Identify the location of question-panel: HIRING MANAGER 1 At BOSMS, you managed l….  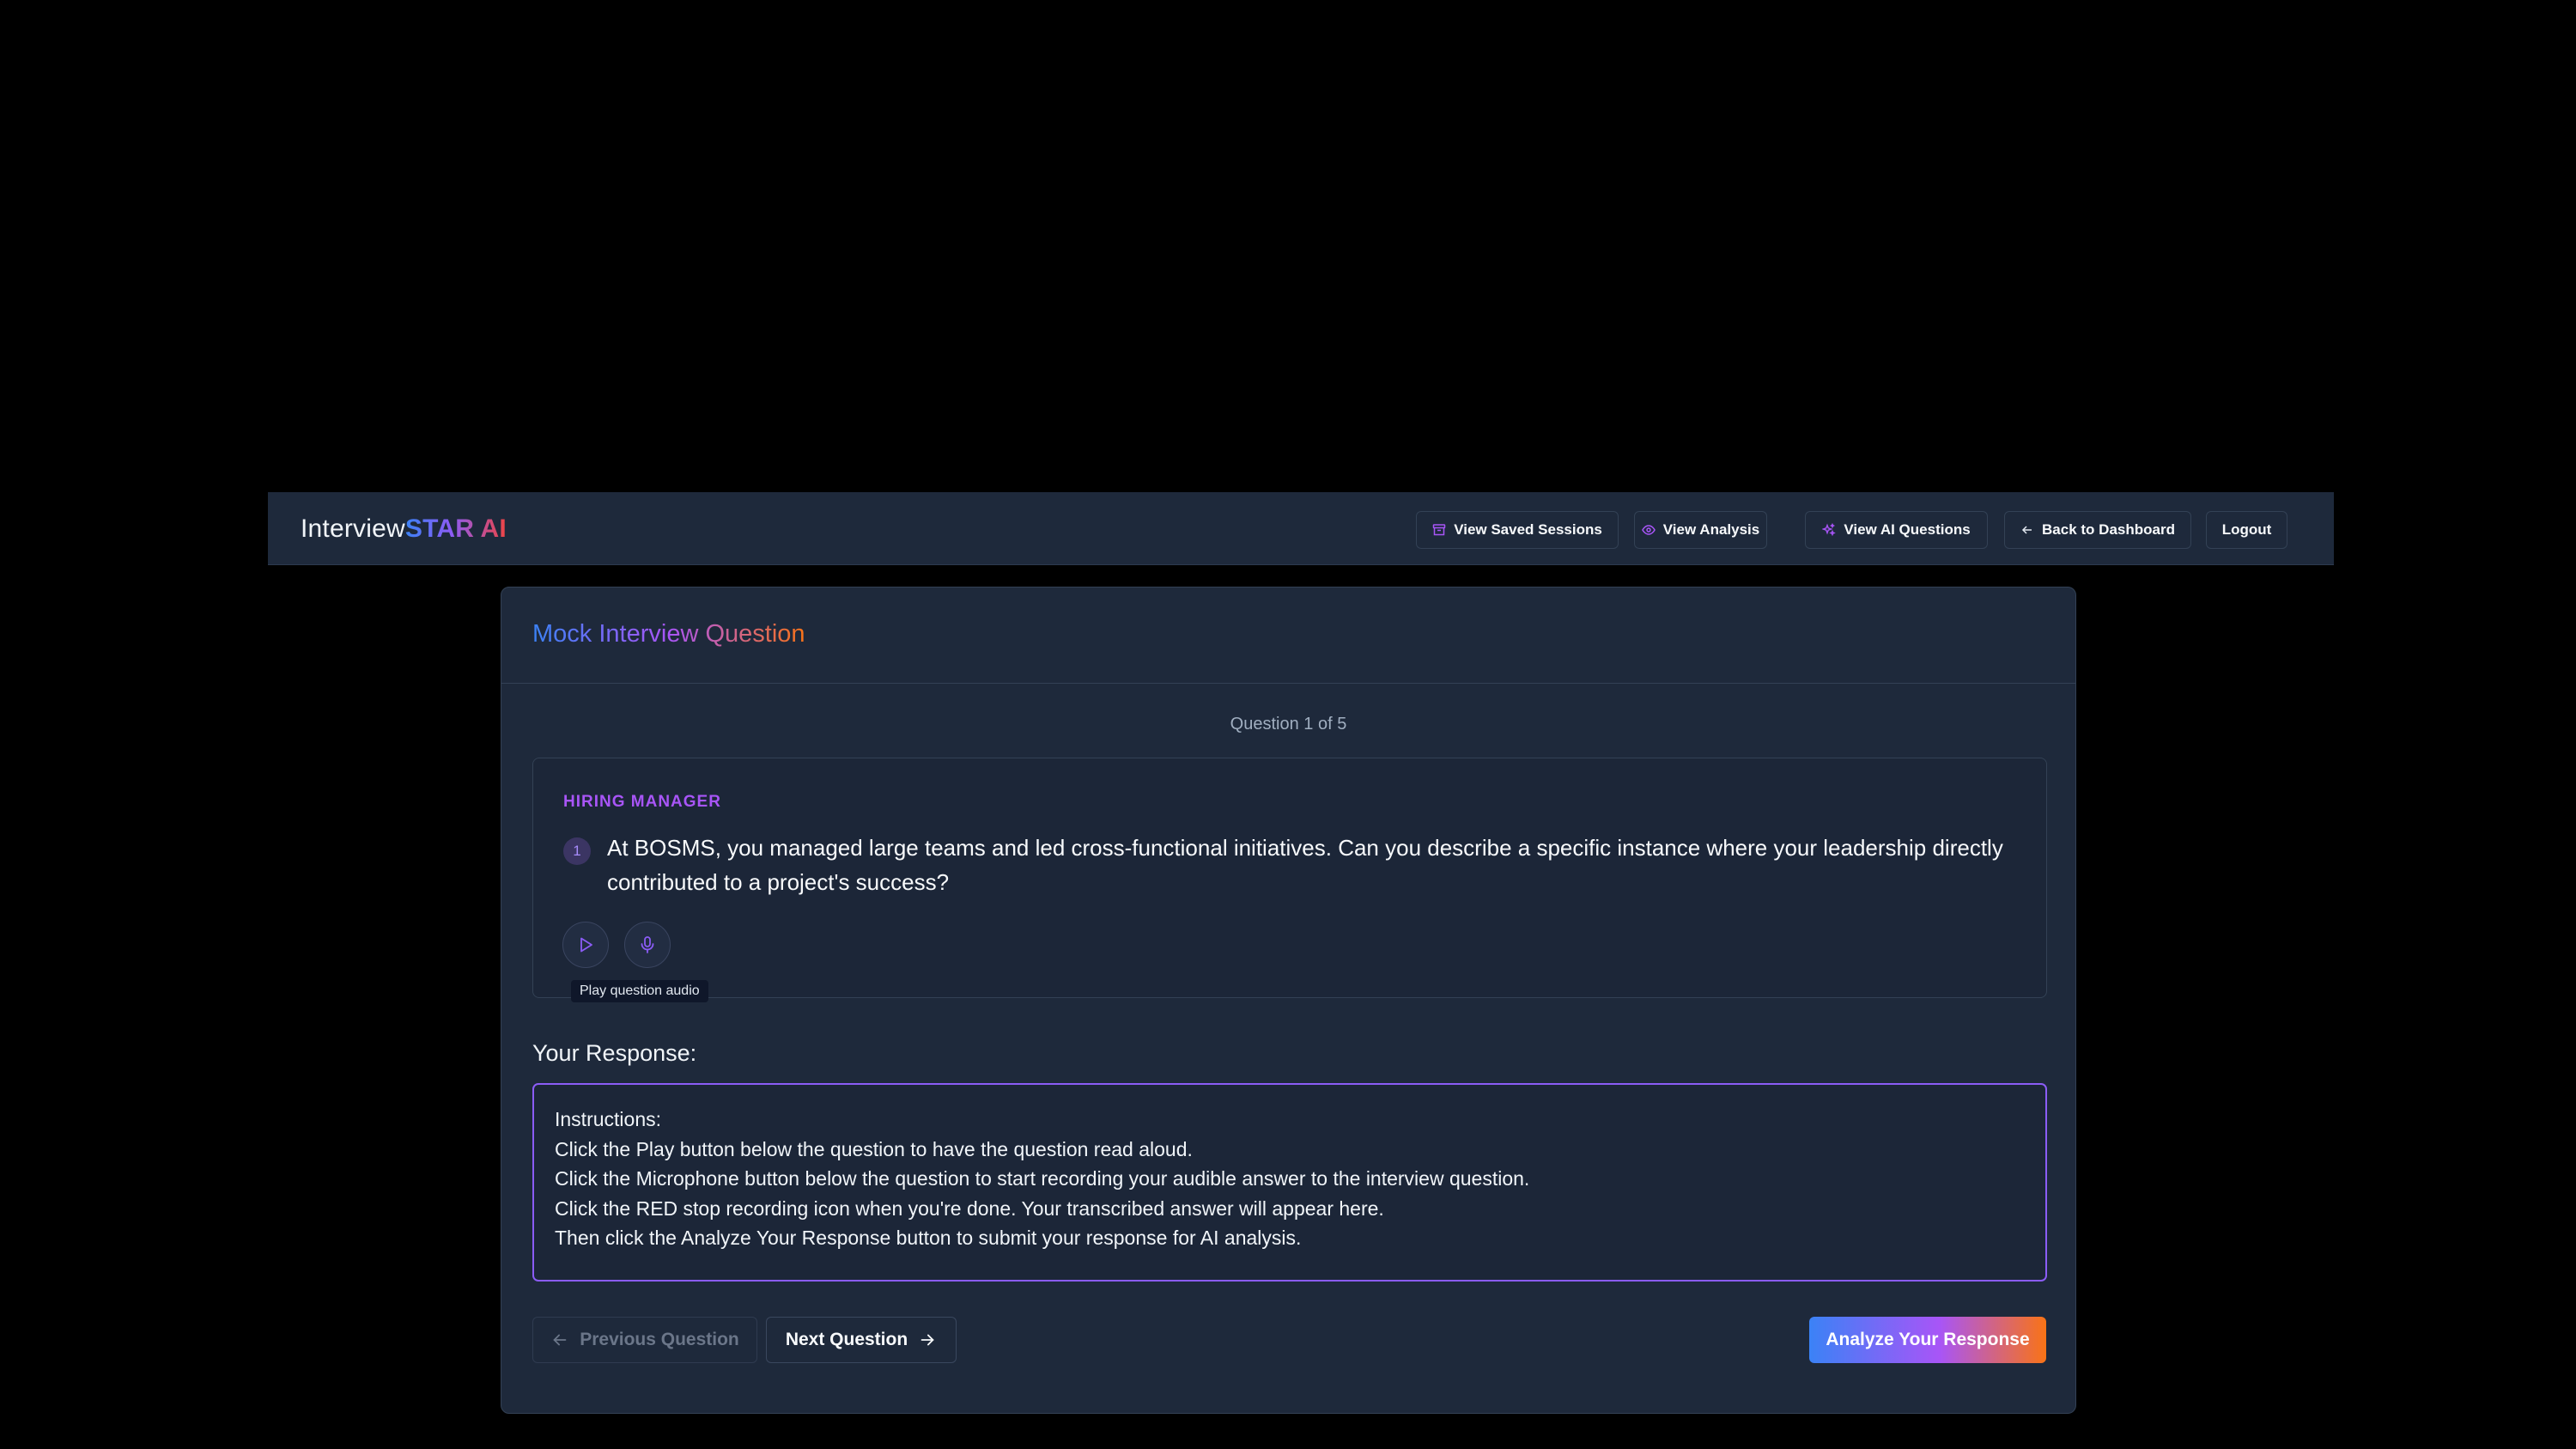
(1290, 880).